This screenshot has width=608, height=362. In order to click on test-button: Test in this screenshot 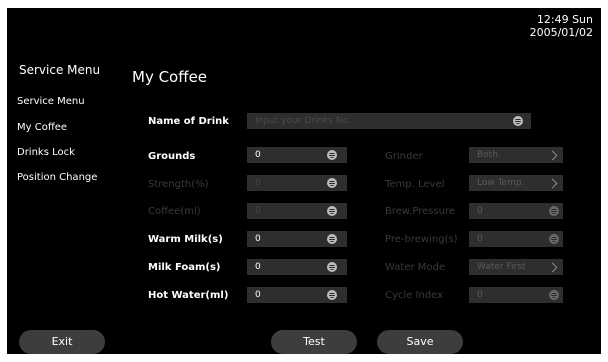, I will do `click(314, 342)`.